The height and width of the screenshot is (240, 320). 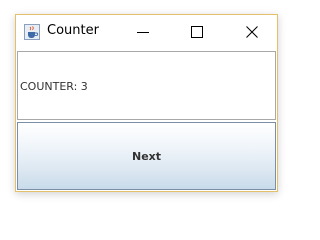 I want to click on title-bar: Counter, so click(x=146, y=32).